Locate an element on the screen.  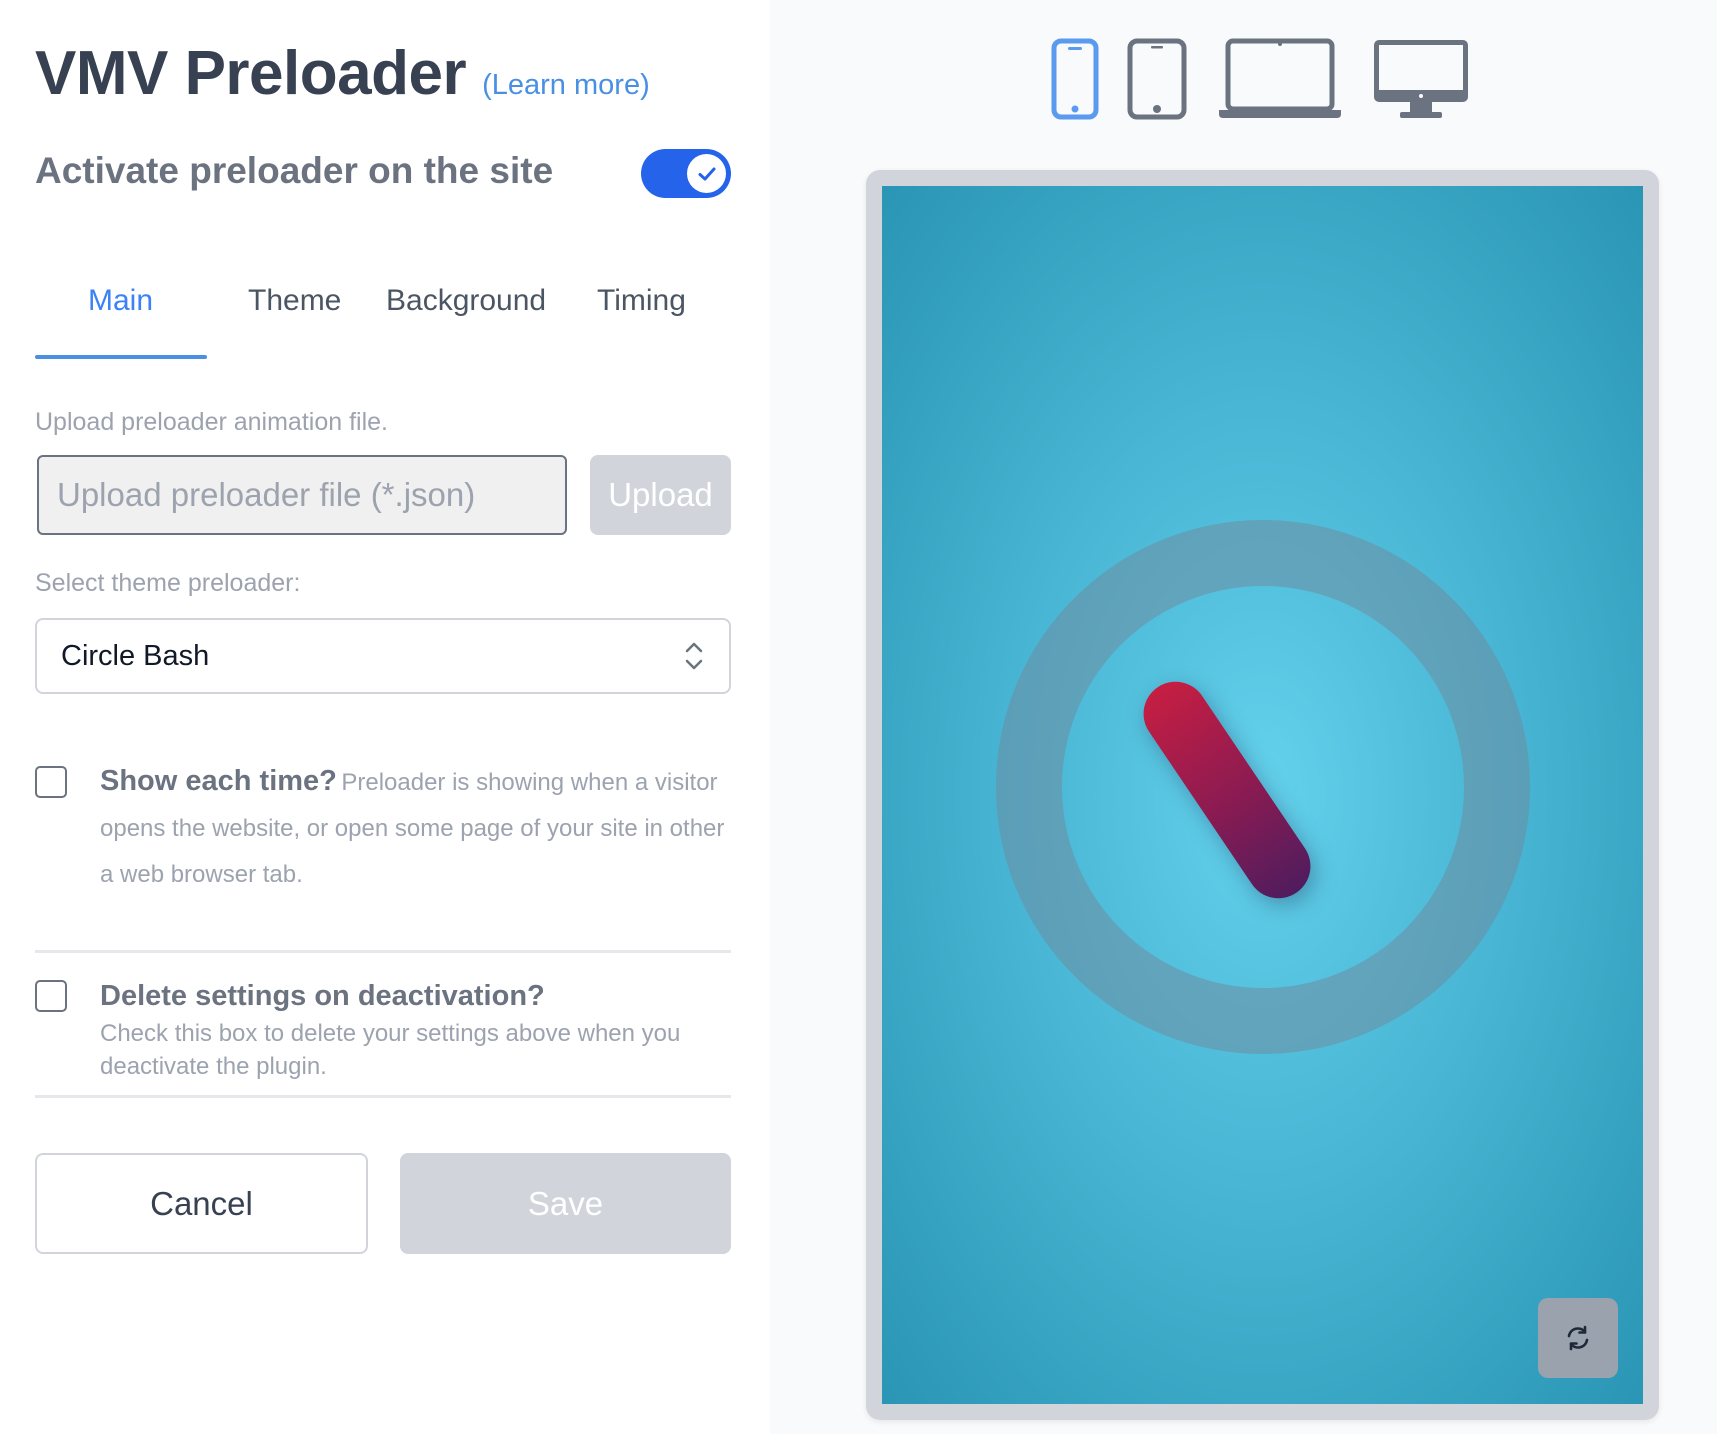
learn-more-link: (Learn more) is located at coordinates (566, 85).